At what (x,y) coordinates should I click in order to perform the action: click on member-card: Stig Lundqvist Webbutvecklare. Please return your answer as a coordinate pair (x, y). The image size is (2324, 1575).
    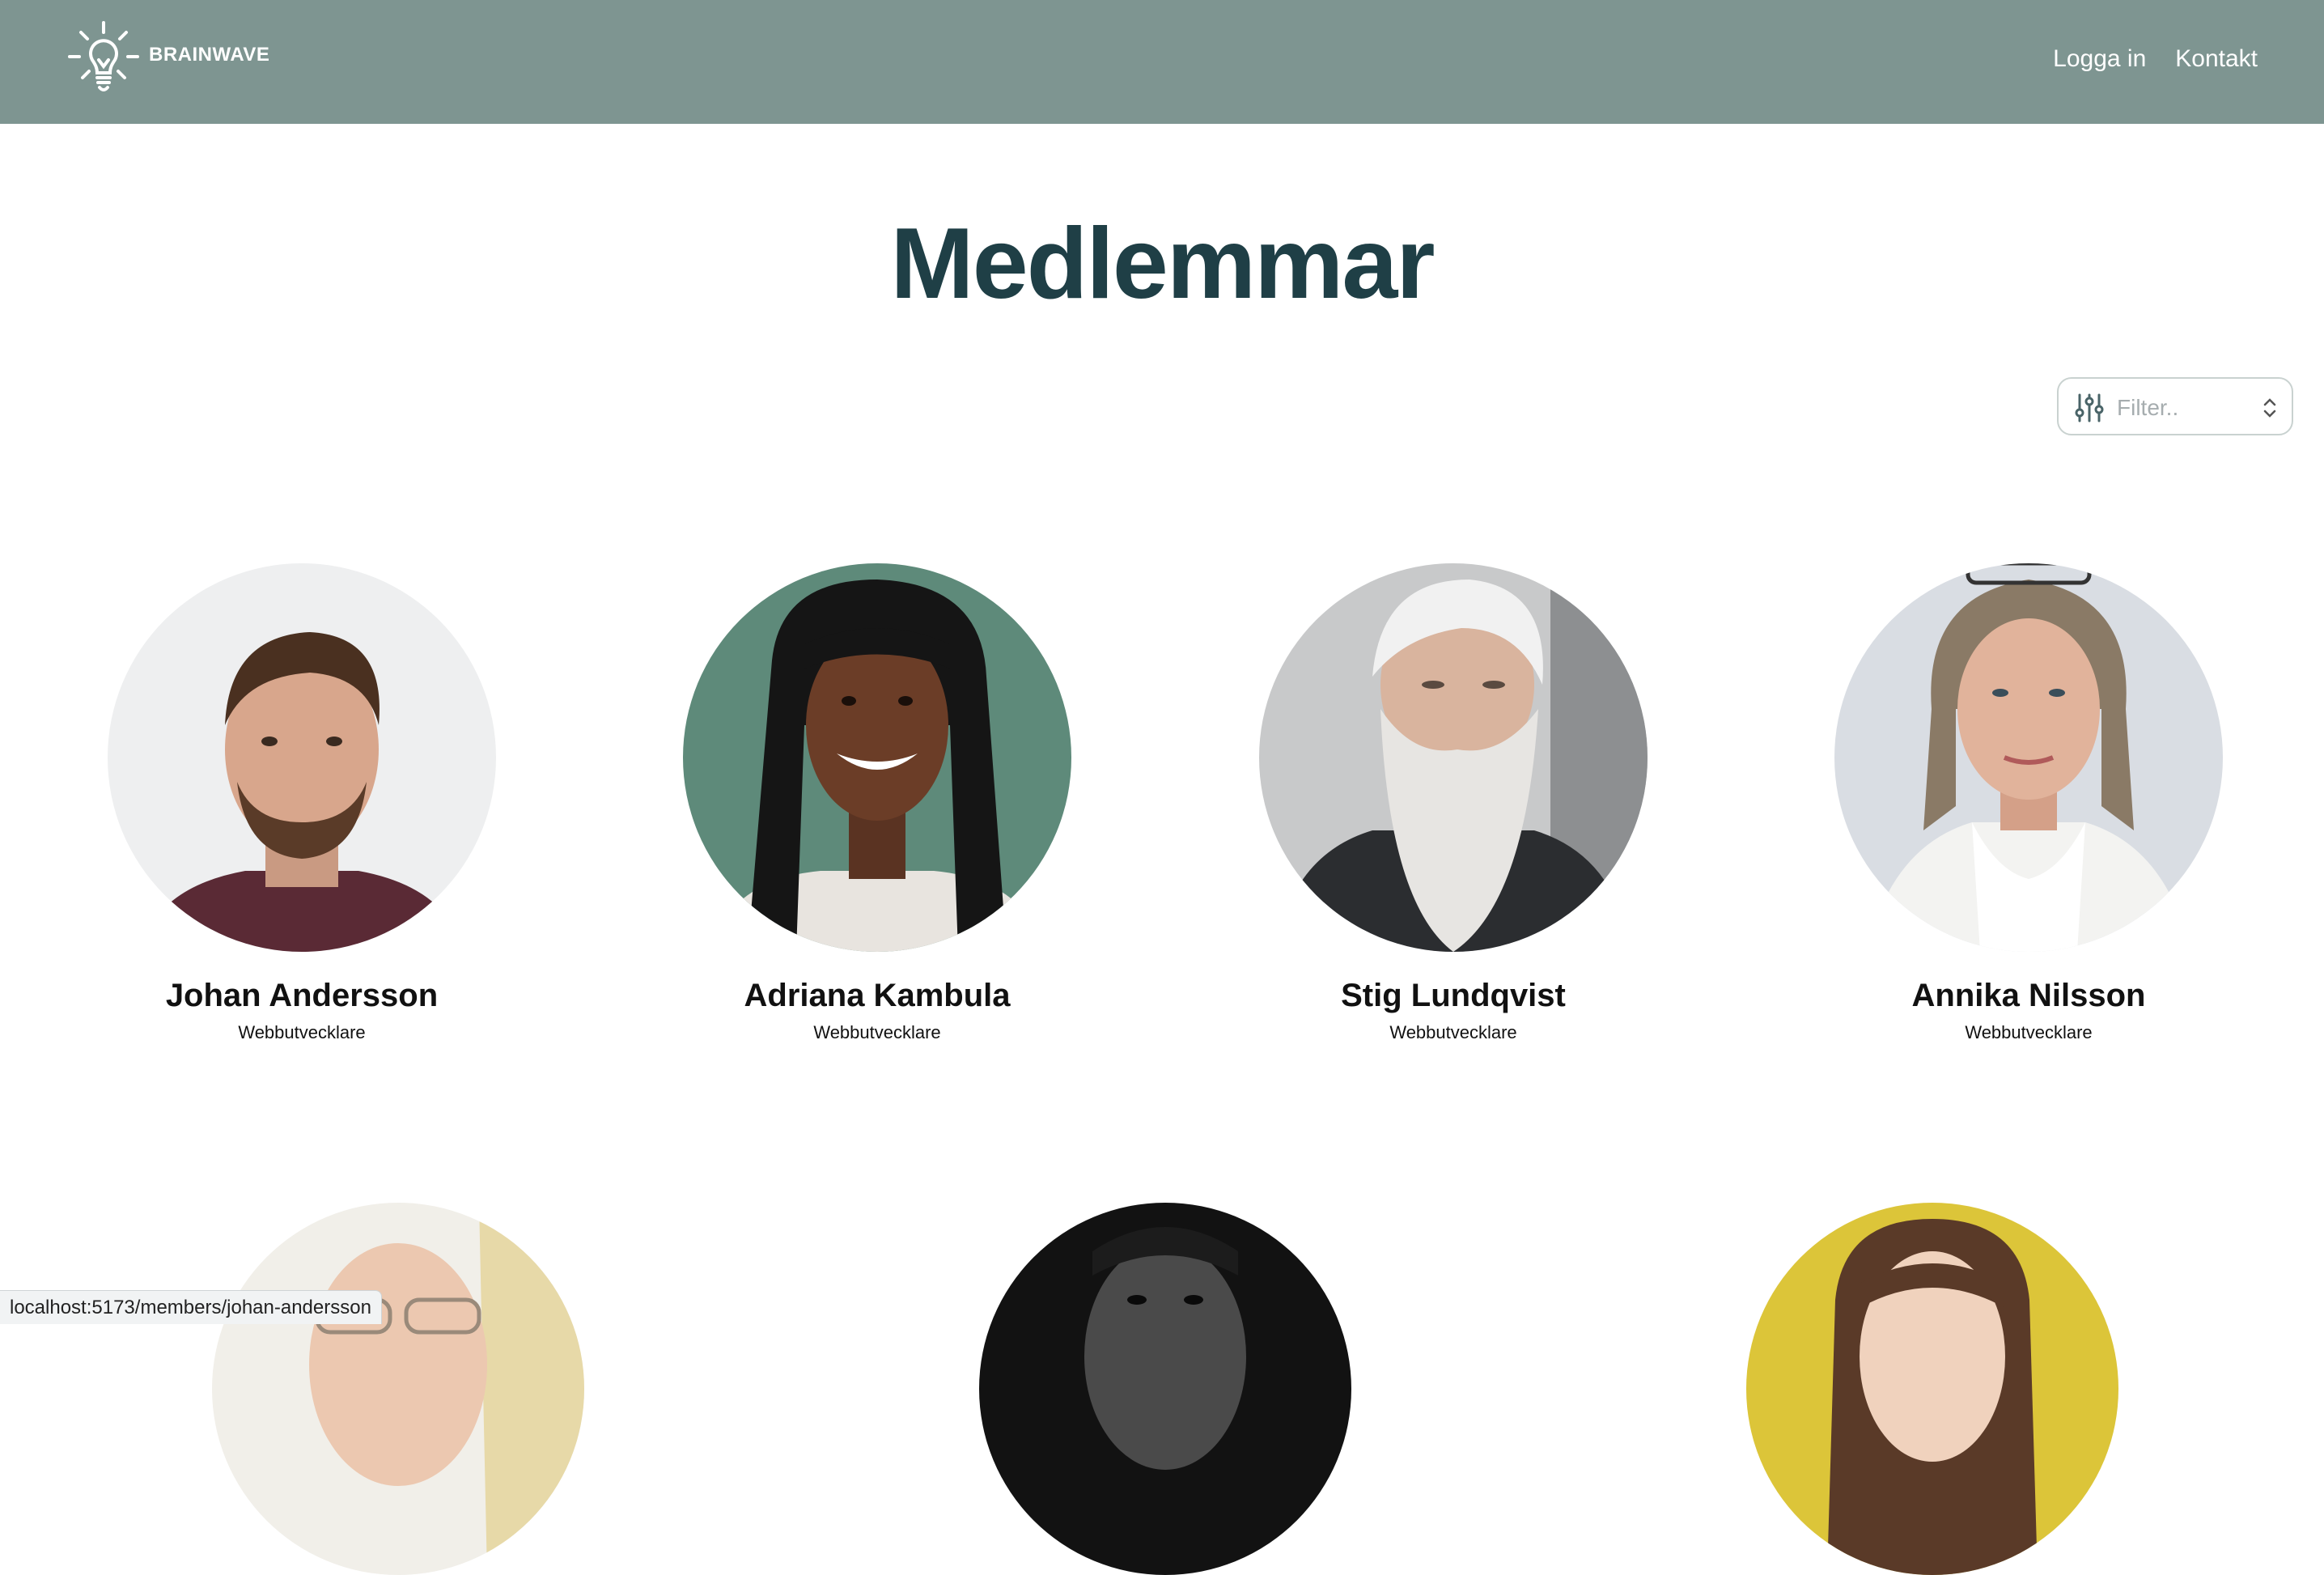
    Looking at the image, I should click on (1453, 803).